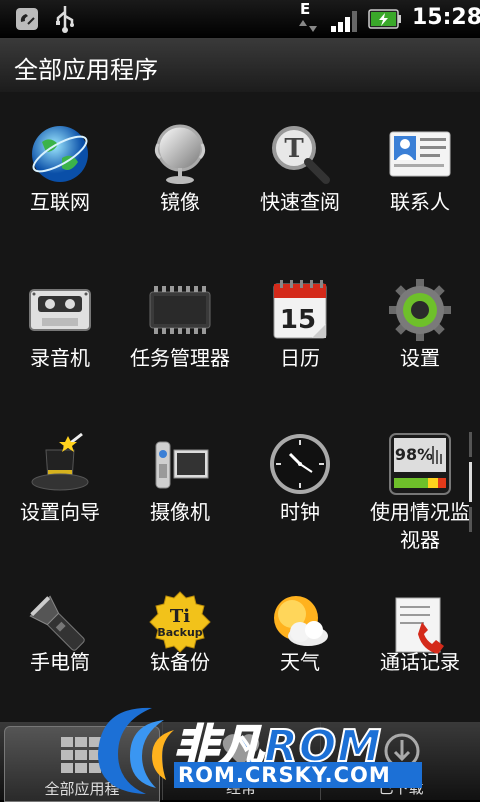 The image size is (480, 802). Describe the element at coordinates (344, 21) in the screenshot. I see `signal-strength-icon` at that location.